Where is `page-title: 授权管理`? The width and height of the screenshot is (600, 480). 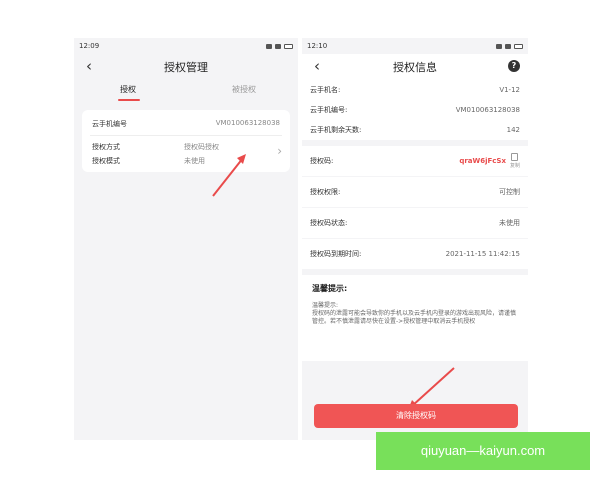
page-title: 授权管理 is located at coordinates (186, 67).